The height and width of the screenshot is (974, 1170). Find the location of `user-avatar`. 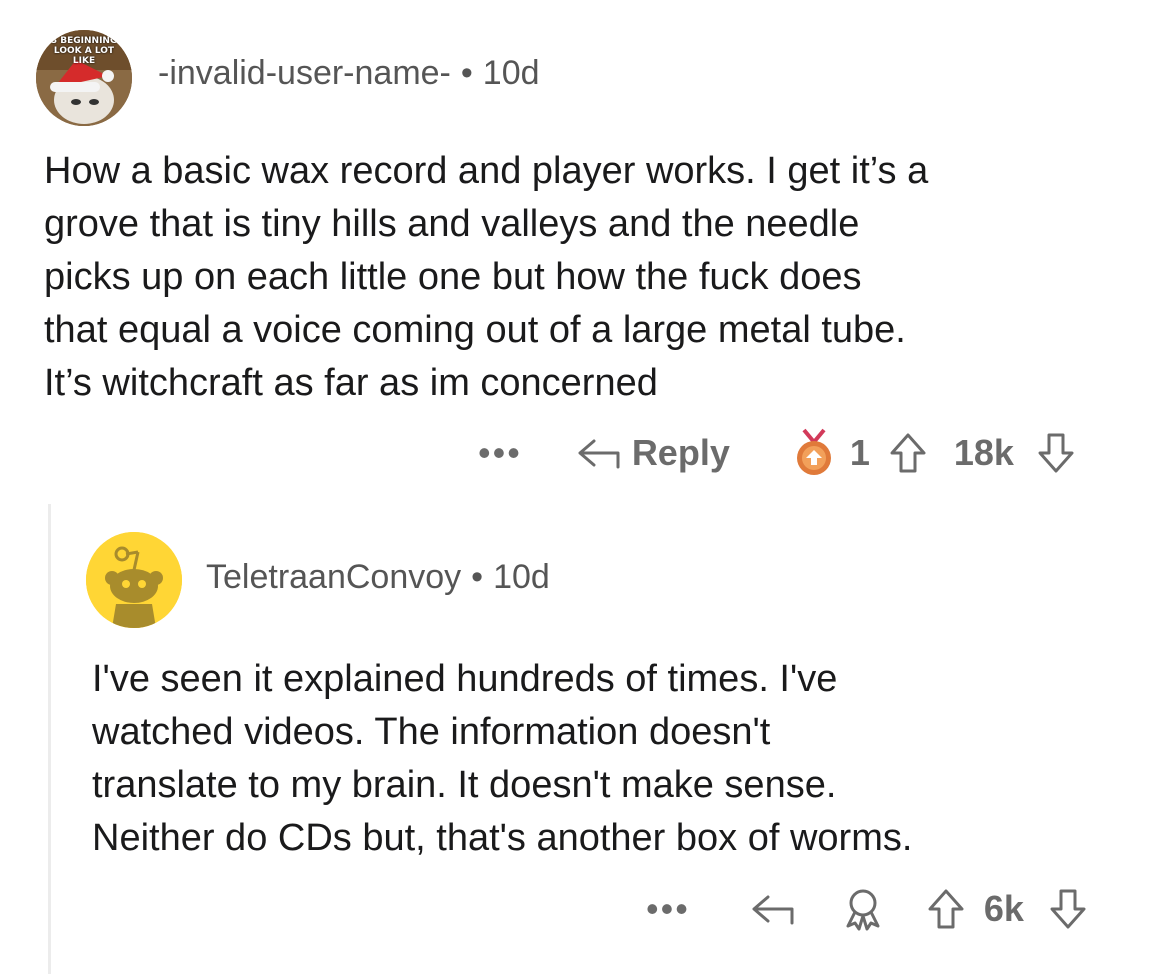

user-avatar is located at coordinates (134, 580).